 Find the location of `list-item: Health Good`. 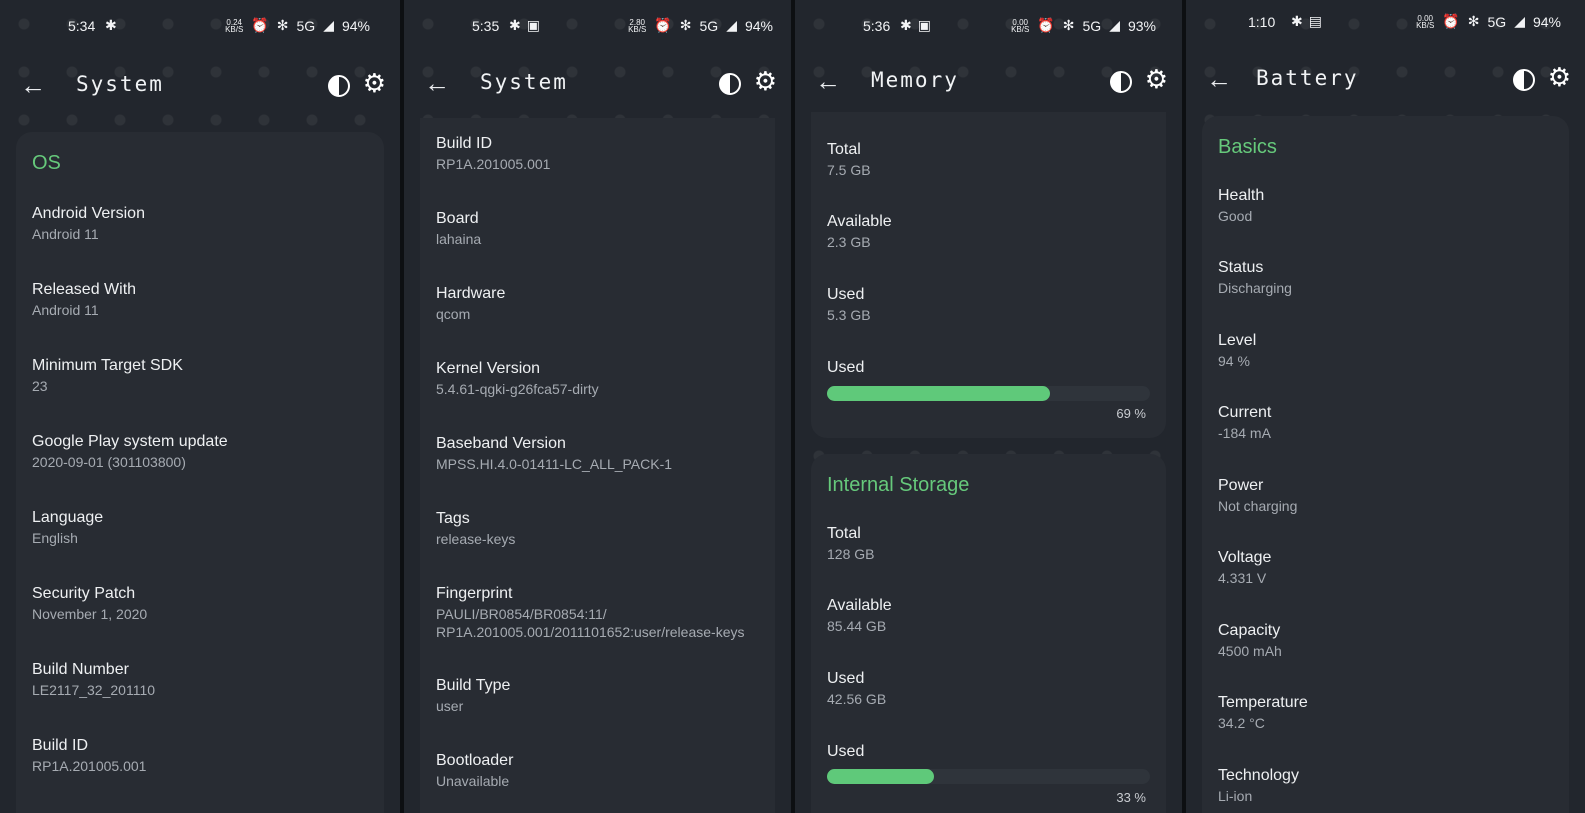

list-item: Health Good is located at coordinates (1385, 205).